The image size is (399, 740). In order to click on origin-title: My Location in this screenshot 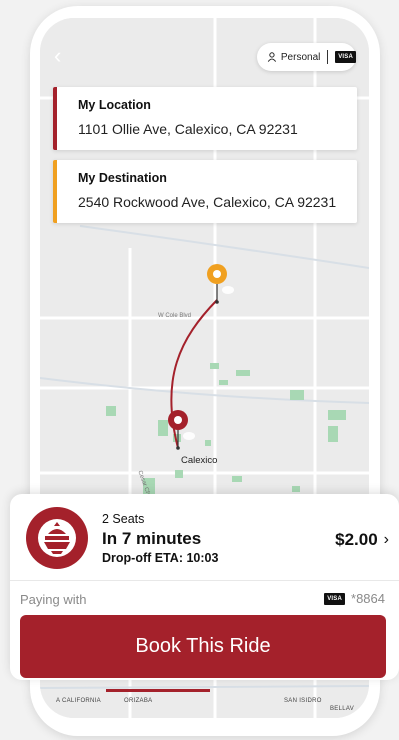, I will do `click(114, 105)`.